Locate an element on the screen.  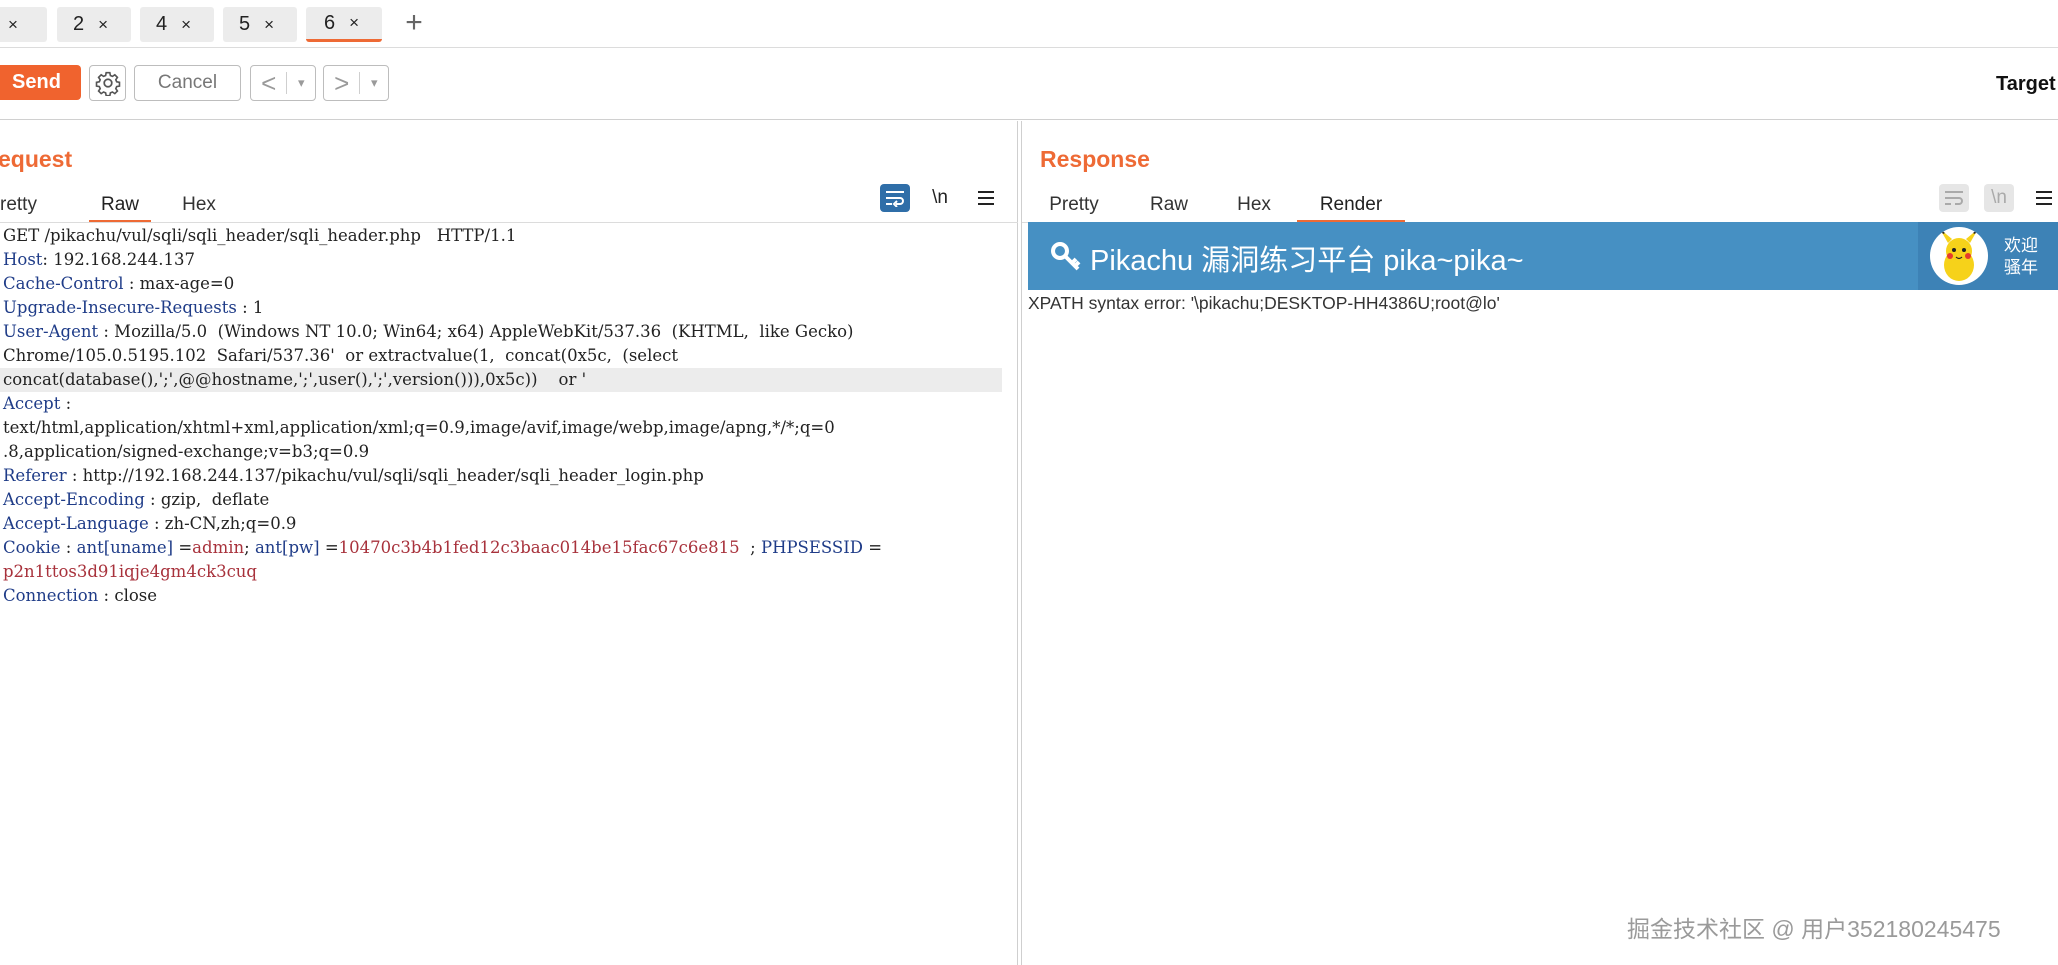
cookie-value: 10470c3b4b1fed12c3baac014be15fac67c6e815 is located at coordinates (539, 547).